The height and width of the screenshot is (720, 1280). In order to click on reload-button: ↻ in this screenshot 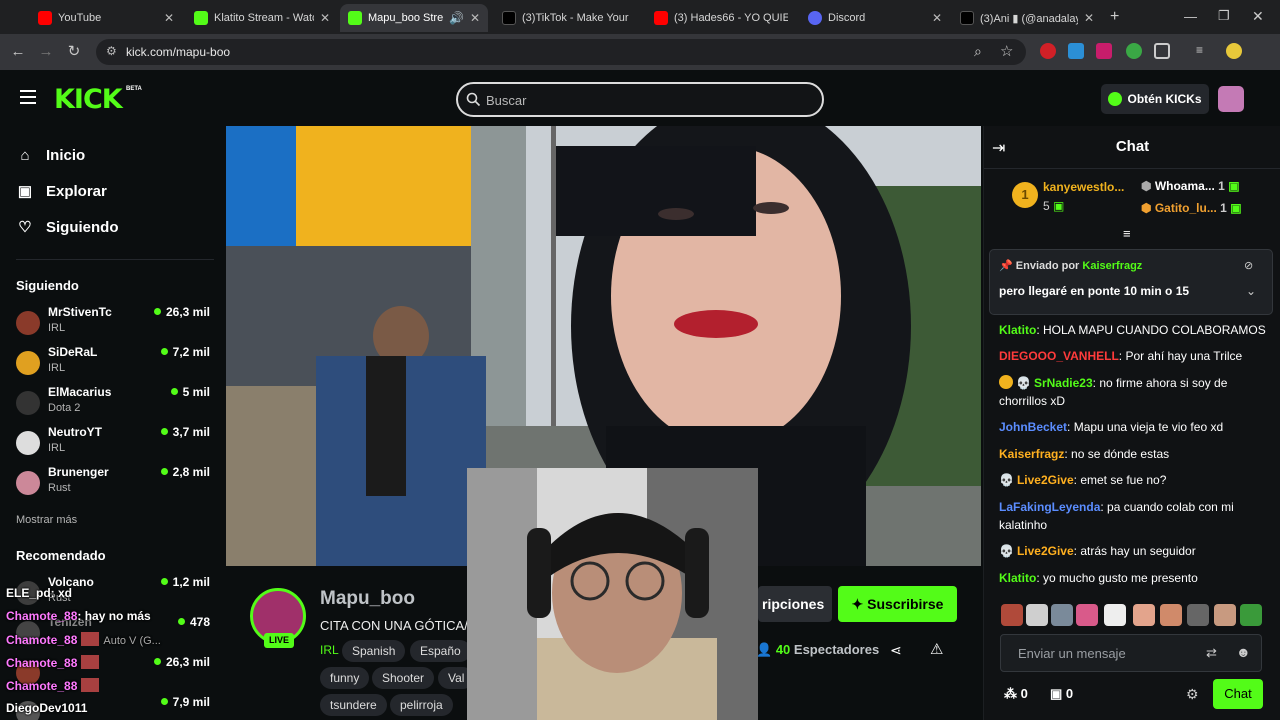, I will do `click(74, 52)`.